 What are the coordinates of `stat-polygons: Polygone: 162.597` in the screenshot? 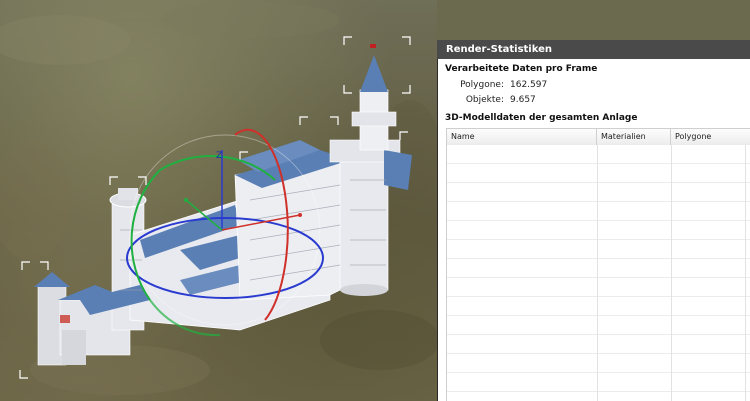 It's located at (492, 86).